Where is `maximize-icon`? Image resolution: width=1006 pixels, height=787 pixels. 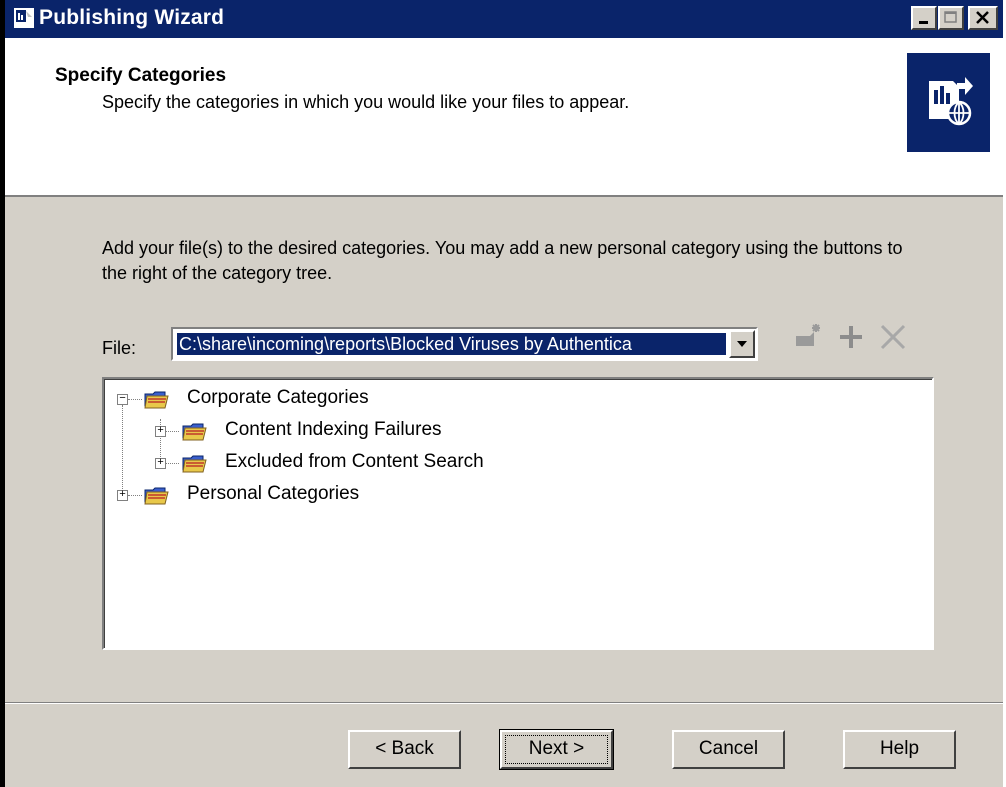
maximize-icon is located at coordinates (950, 17).